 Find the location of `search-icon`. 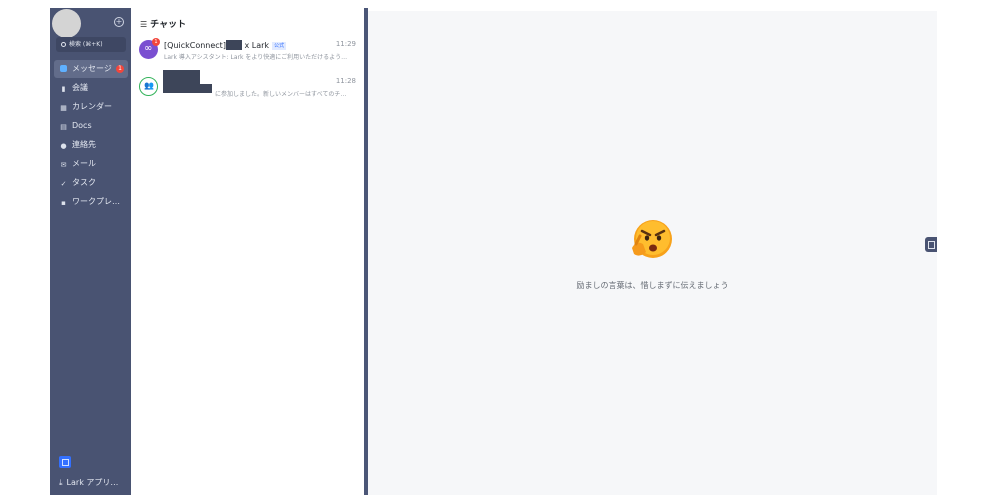

search-icon is located at coordinates (63, 44).